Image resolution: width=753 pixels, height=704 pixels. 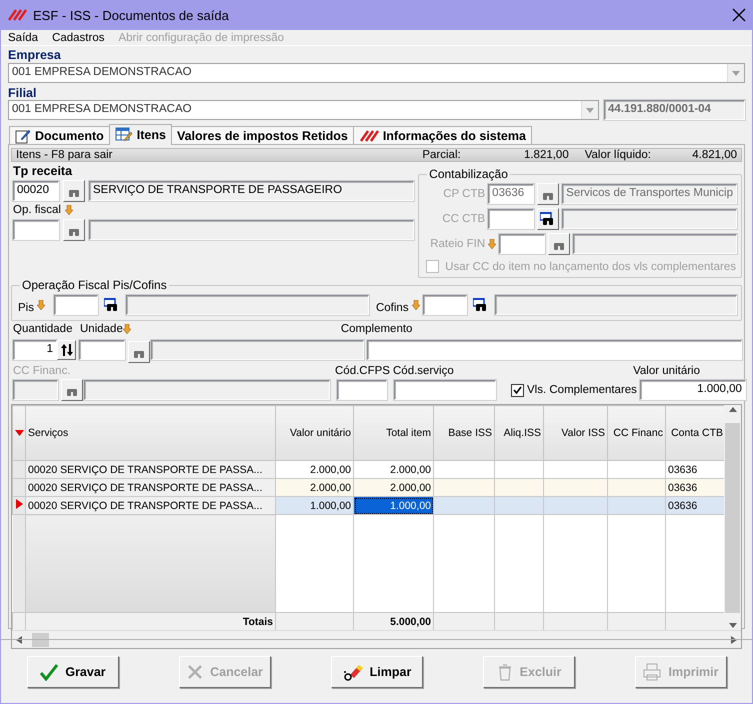 What do you see at coordinates (394, 621) in the screenshot?
I see `totals-value: 5.000,00` at bounding box center [394, 621].